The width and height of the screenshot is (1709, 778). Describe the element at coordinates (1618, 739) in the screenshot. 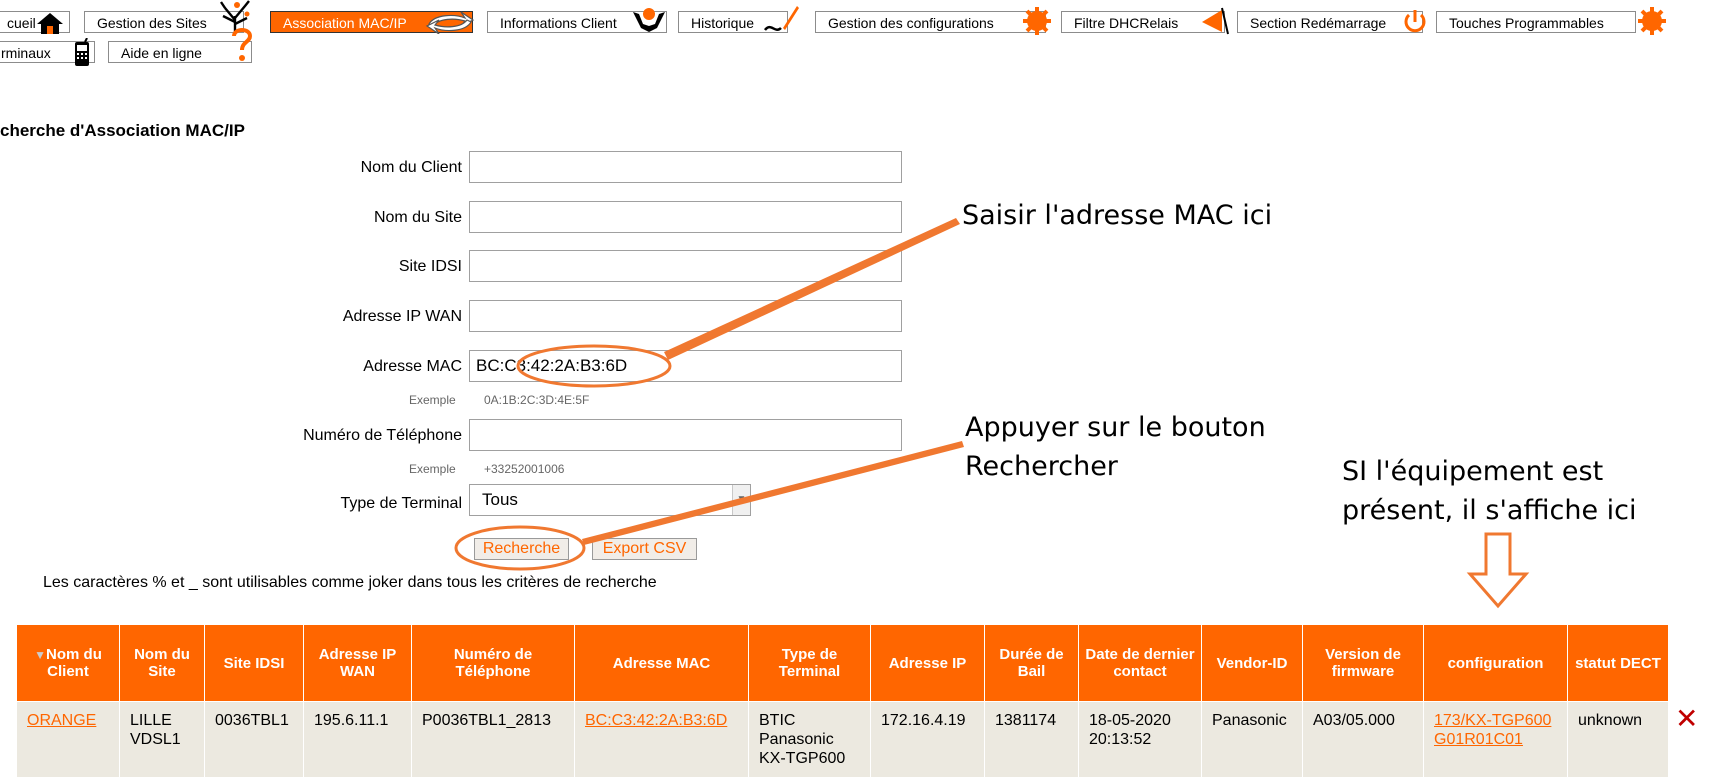

I see `cell-dect-status: unknown` at that location.